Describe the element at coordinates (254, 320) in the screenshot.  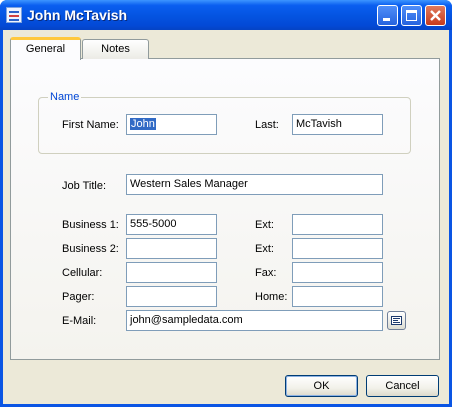
I see `email-field: john@sampledata.com` at that location.